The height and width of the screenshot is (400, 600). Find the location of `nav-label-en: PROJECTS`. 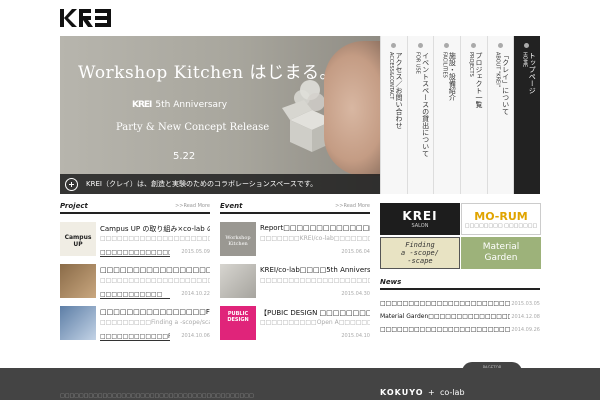

nav-label-en: PROJECTS is located at coordinates (470, 64).